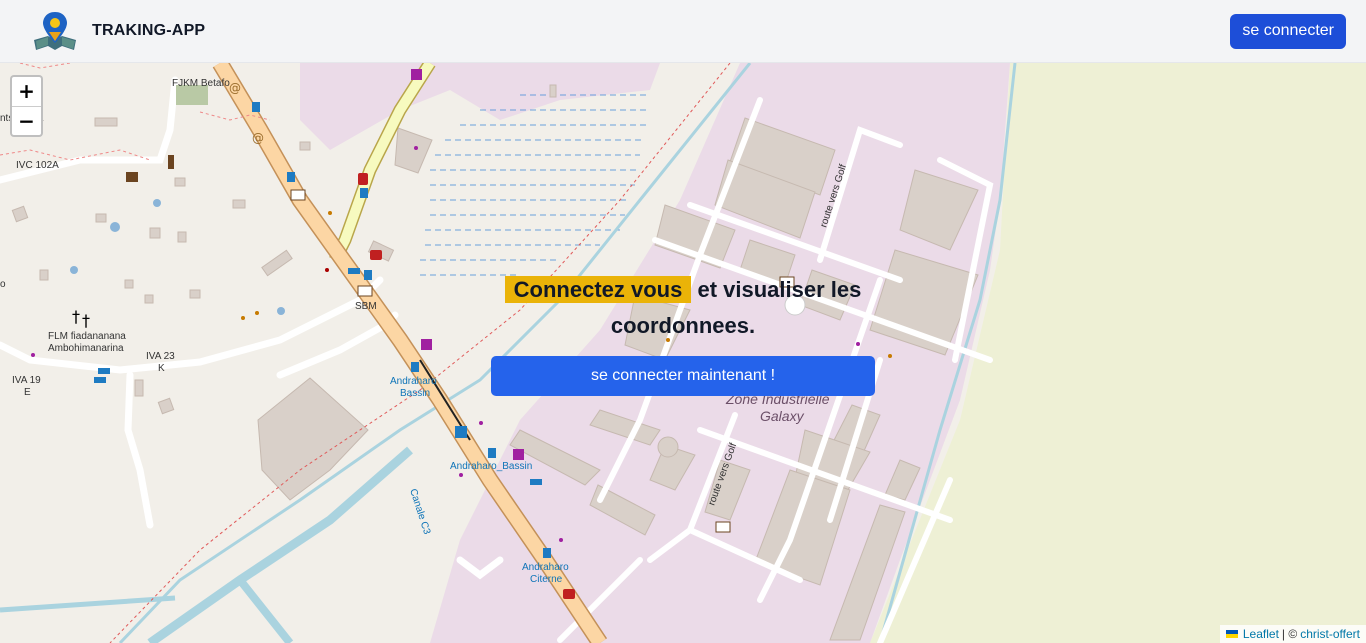 The width and height of the screenshot is (1366, 643). What do you see at coordinates (87, 336) in the screenshot?
I see `label-flm-1: FLM fiadananana` at bounding box center [87, 336].